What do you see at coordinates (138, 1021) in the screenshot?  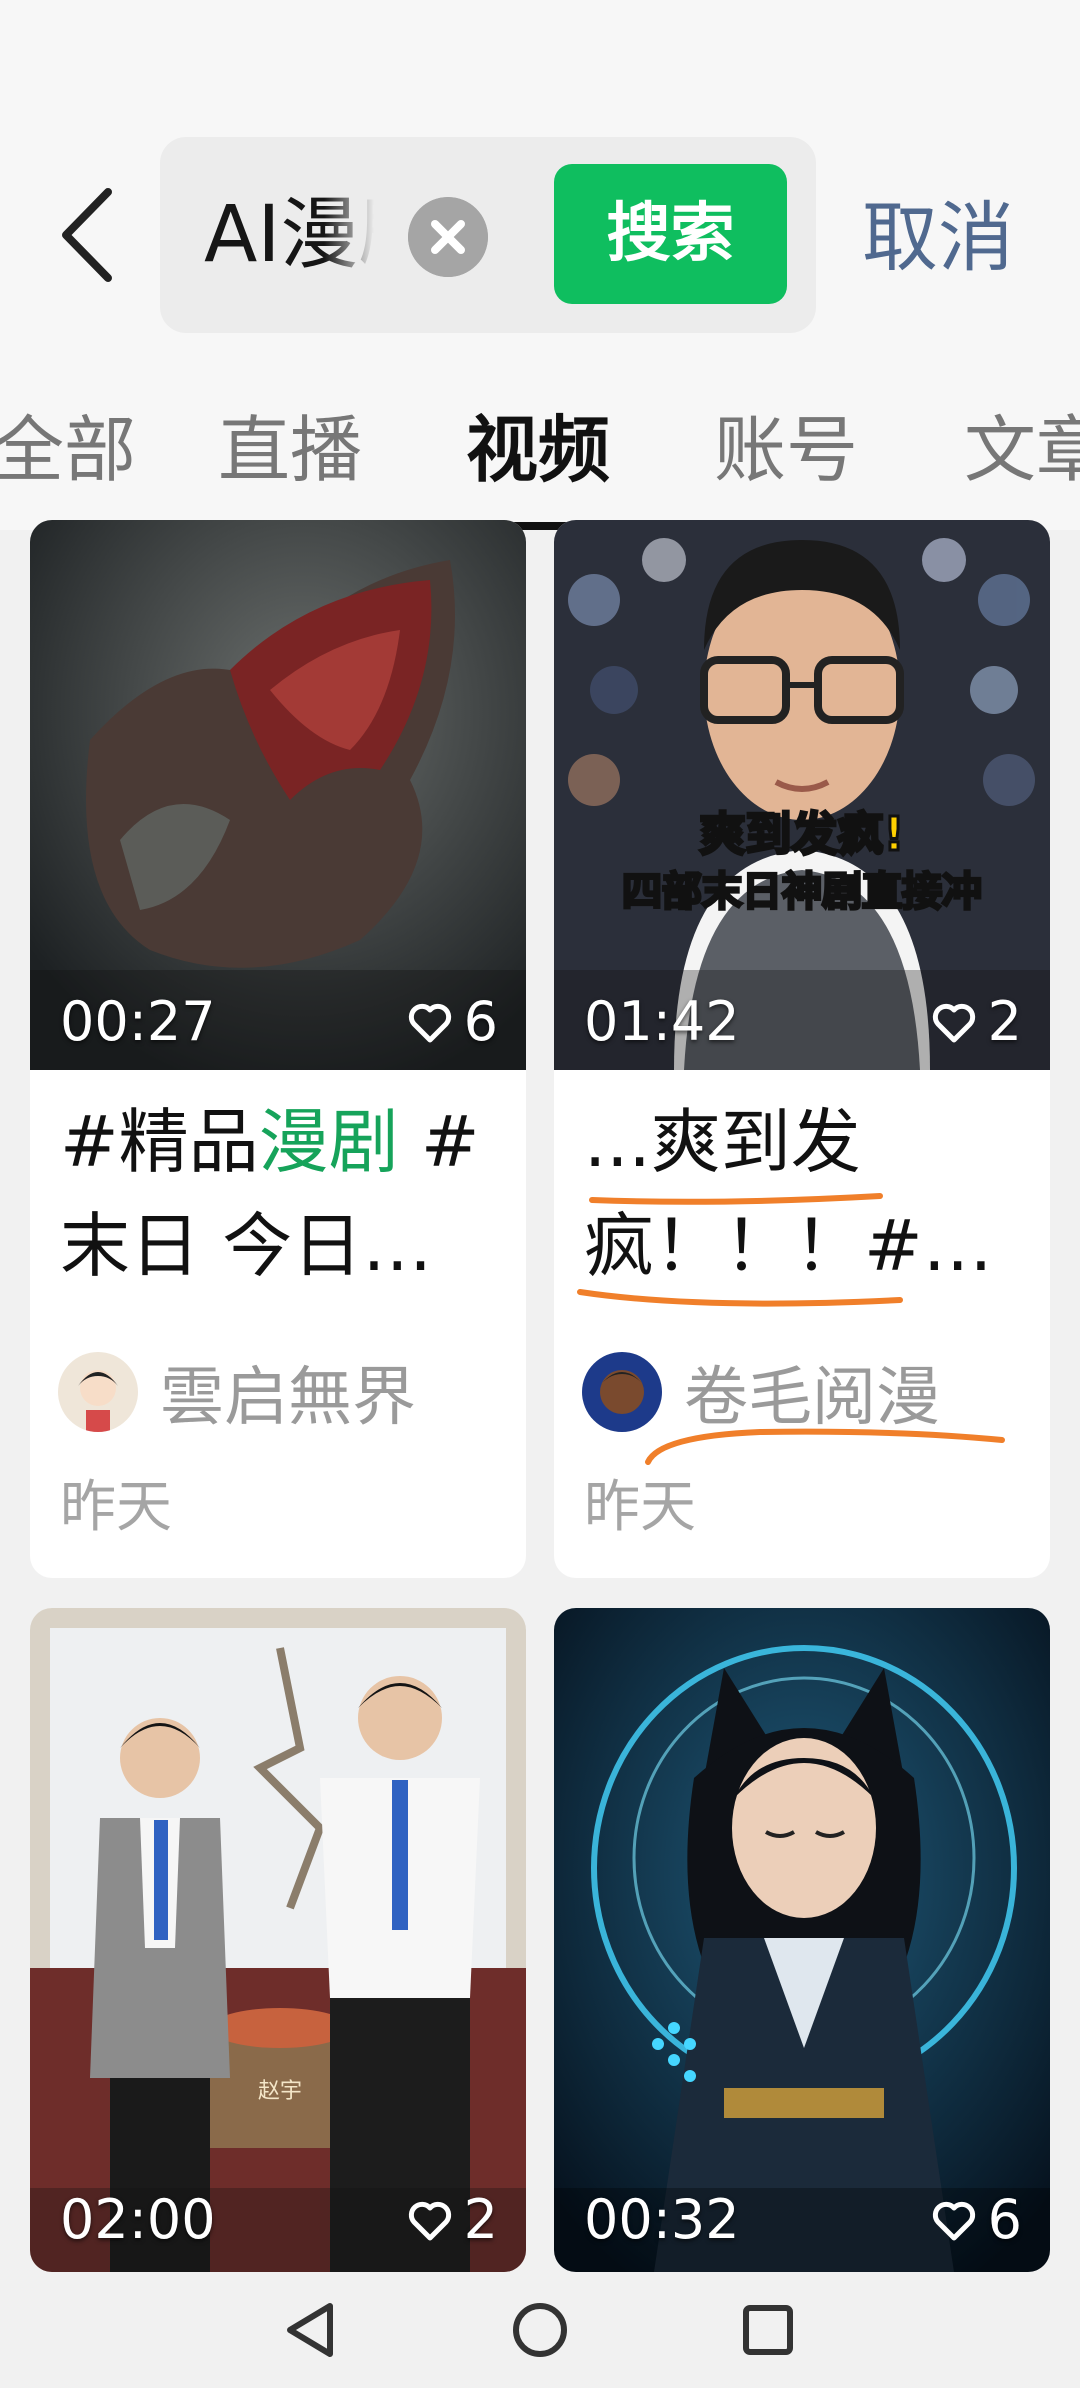 I see `video-duration: 00:27` at bounding box center [138, 1021].